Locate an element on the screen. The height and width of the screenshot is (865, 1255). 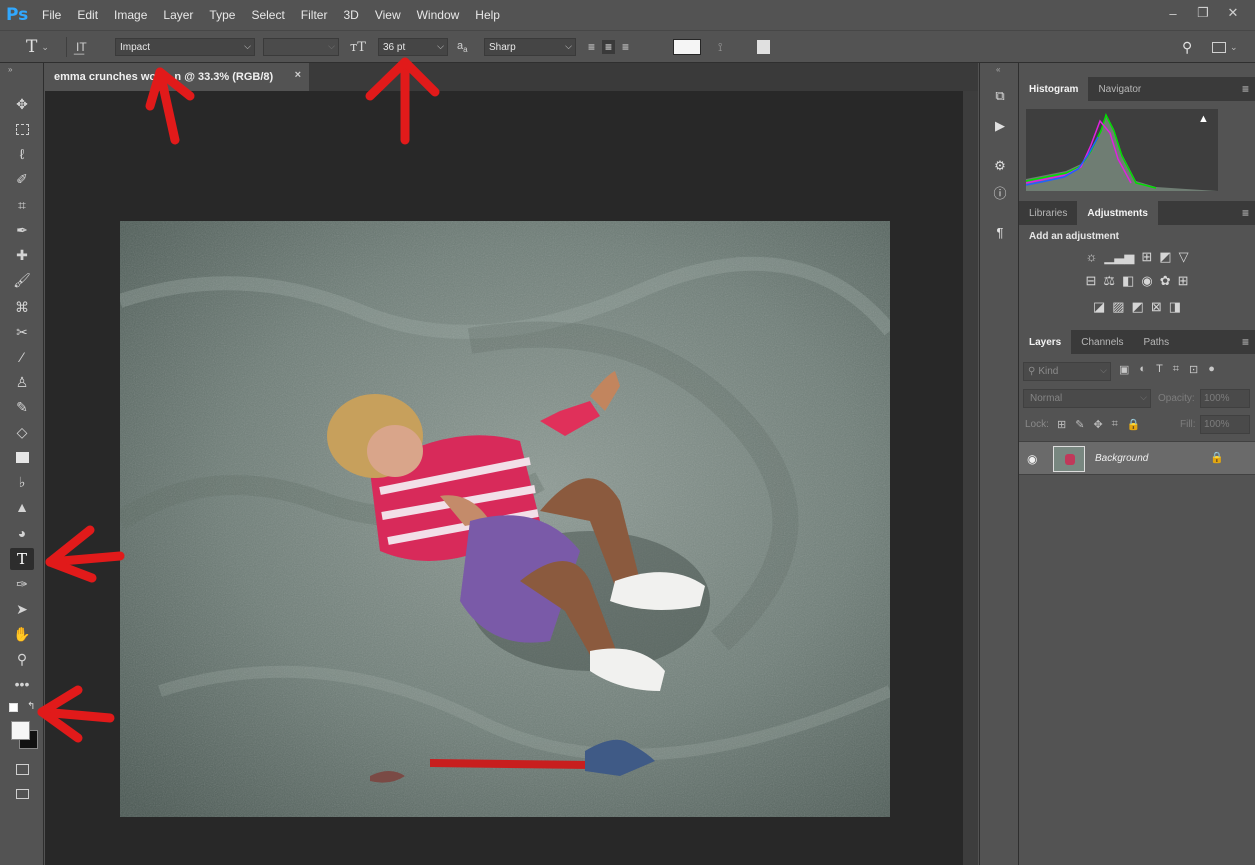
tab-adjustments: Adjustments is located at coordinates (1117, 213).